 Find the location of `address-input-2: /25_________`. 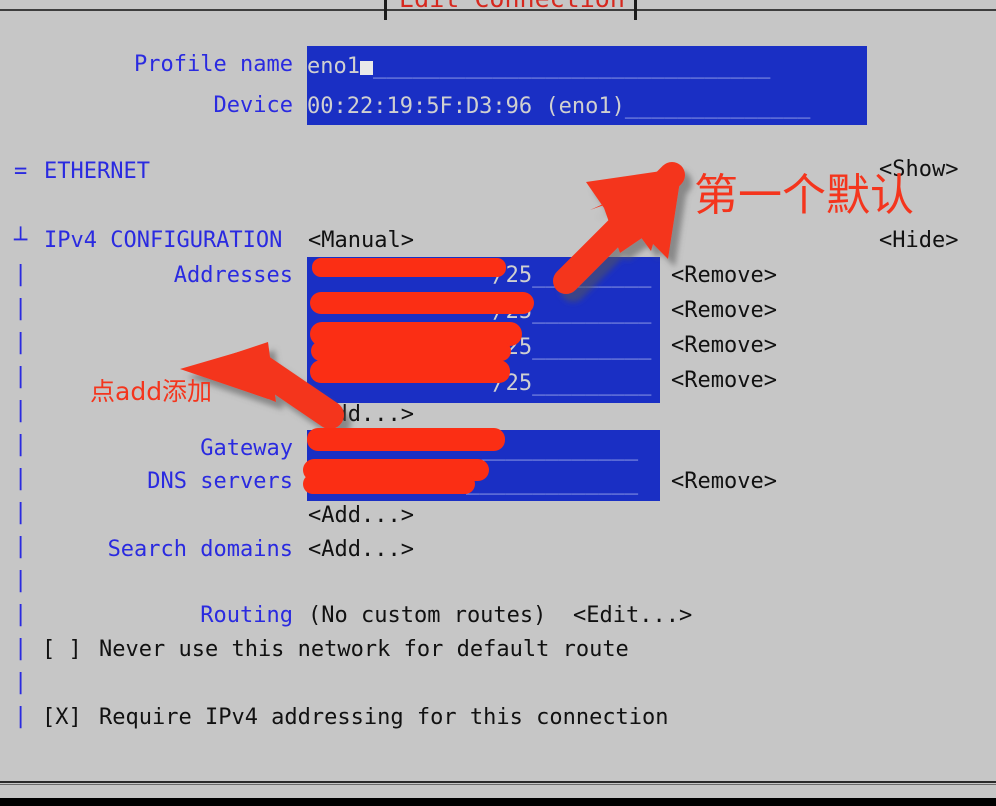

address-input-2: /25_________ is located at coordinates (483, 348).